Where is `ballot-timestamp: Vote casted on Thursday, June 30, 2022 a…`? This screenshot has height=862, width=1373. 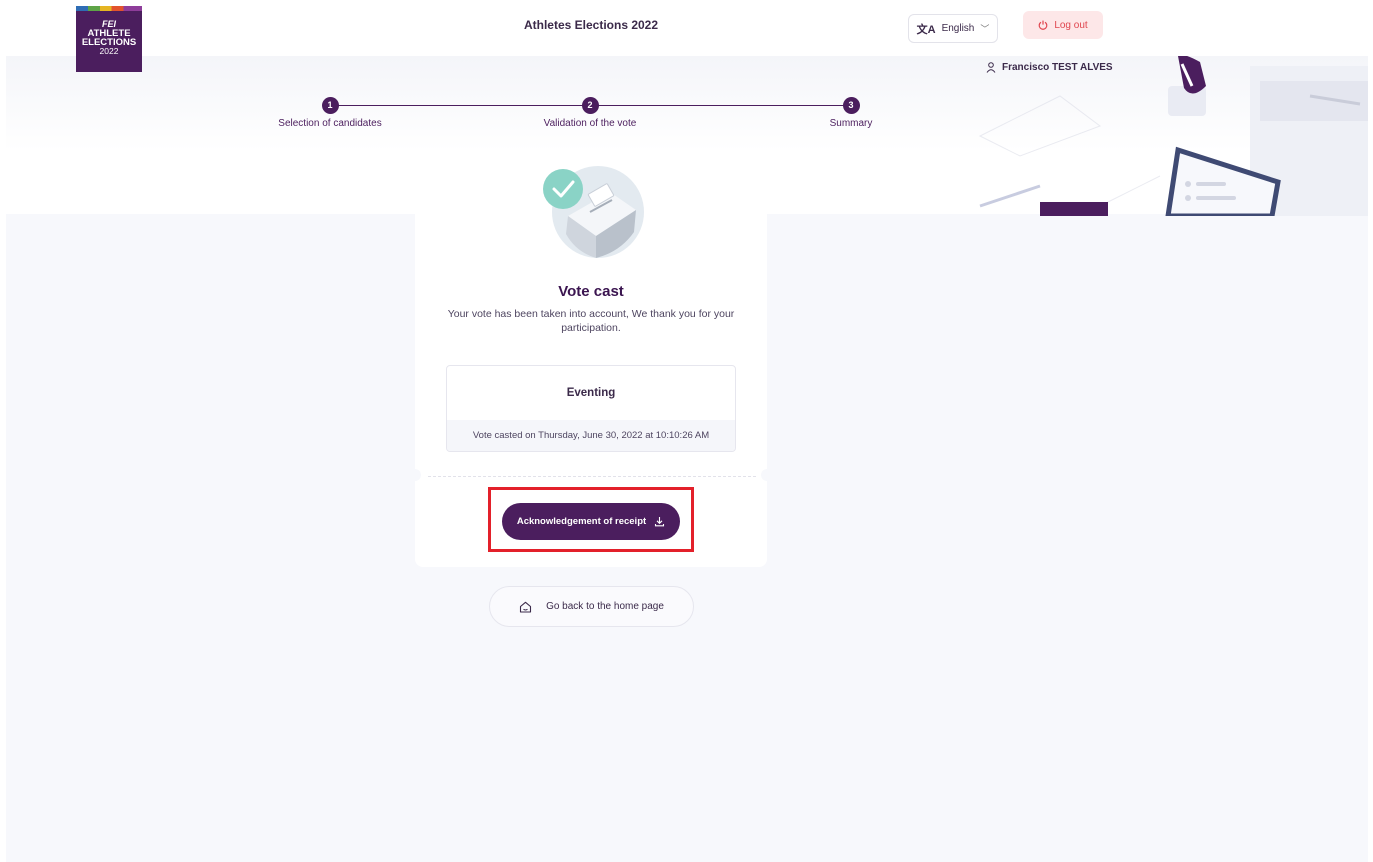
ballot-timestamp: Vote casted on Thursday, June 30, 2022 a… is located at coordinates (591, 435).